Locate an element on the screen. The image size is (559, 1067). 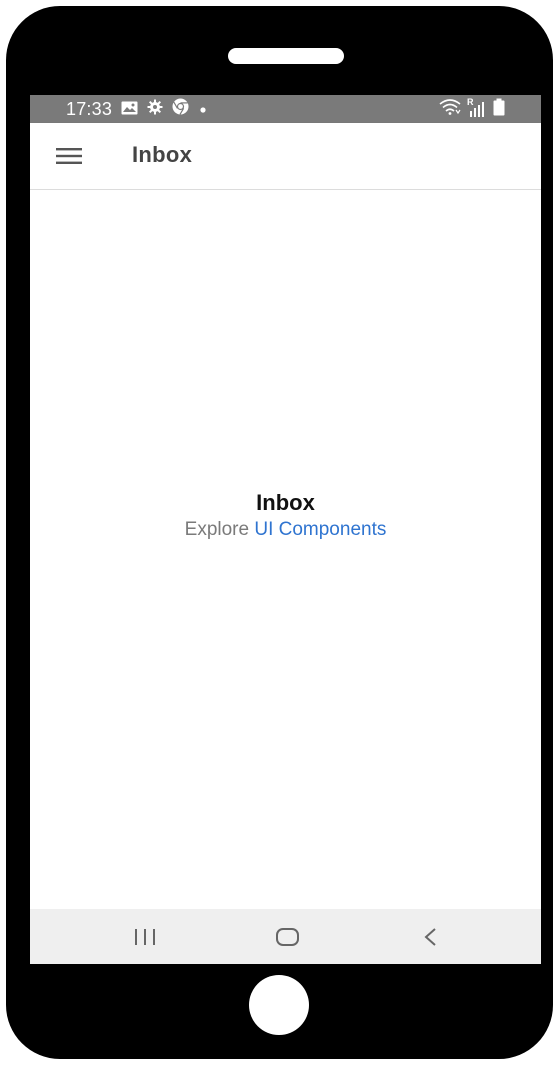
gear-icon is located at coordinates (155, 109).